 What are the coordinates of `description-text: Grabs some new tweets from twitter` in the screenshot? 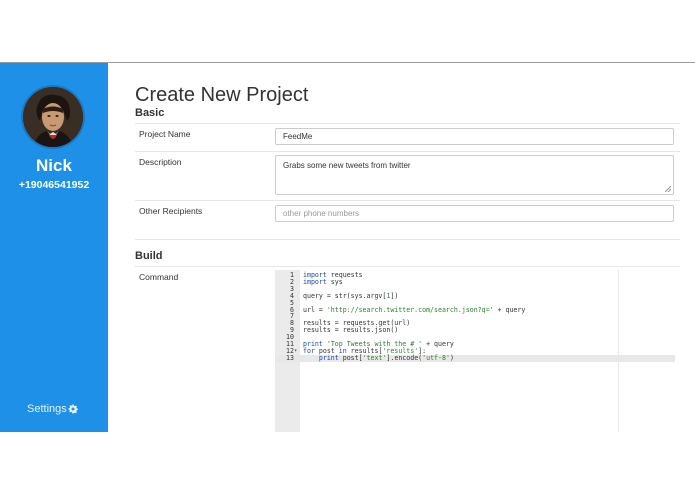 It's located at (347, 165).